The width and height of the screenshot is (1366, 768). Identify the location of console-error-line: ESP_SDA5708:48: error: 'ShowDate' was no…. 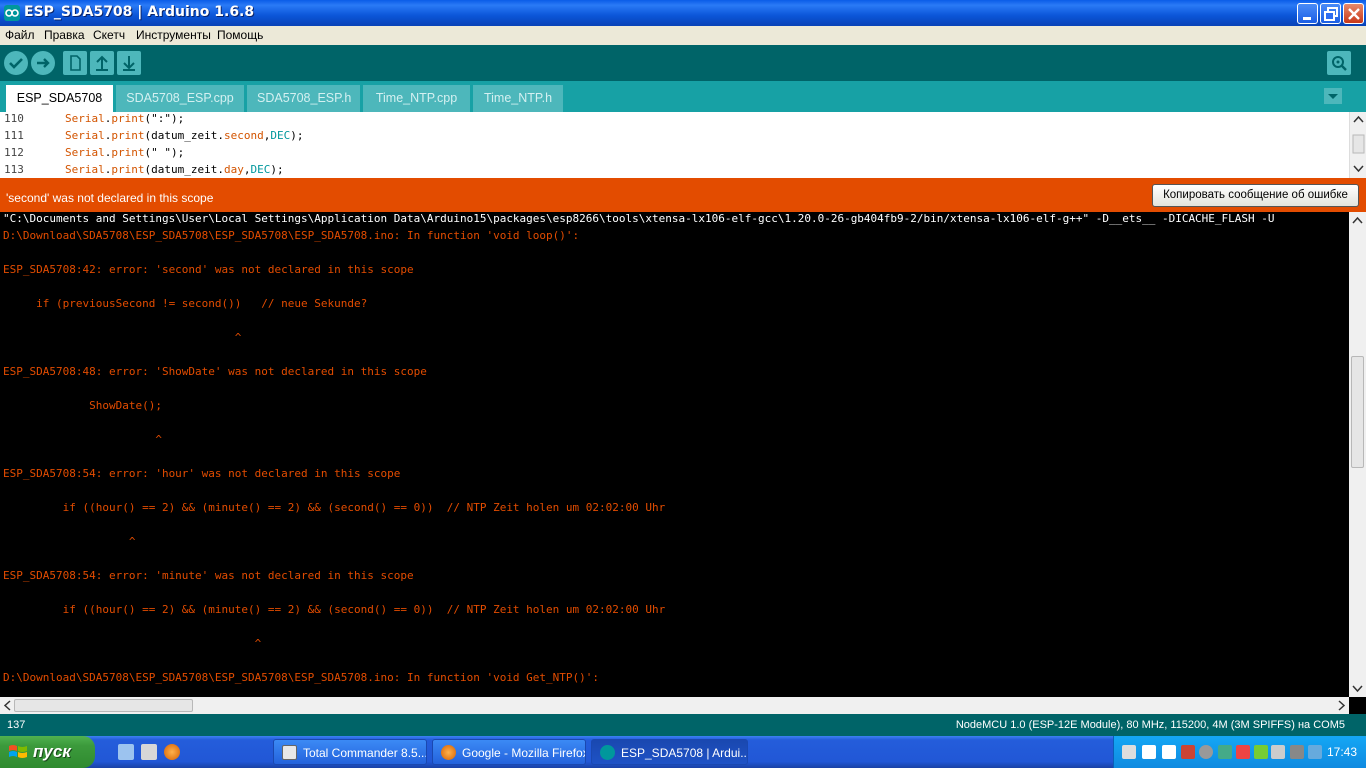
(215, 371).